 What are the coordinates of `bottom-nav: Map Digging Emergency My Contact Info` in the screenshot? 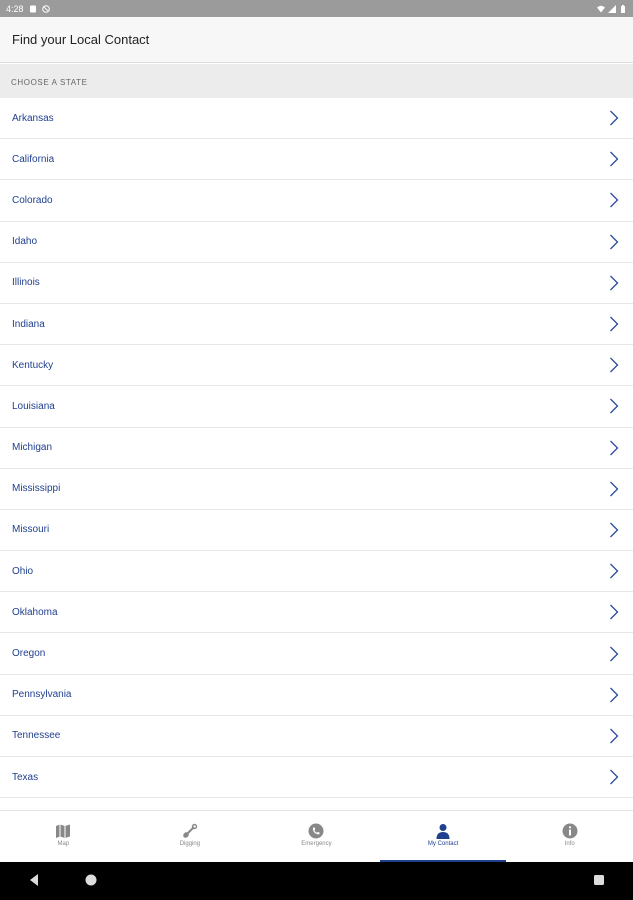 It's located at (316, 836).